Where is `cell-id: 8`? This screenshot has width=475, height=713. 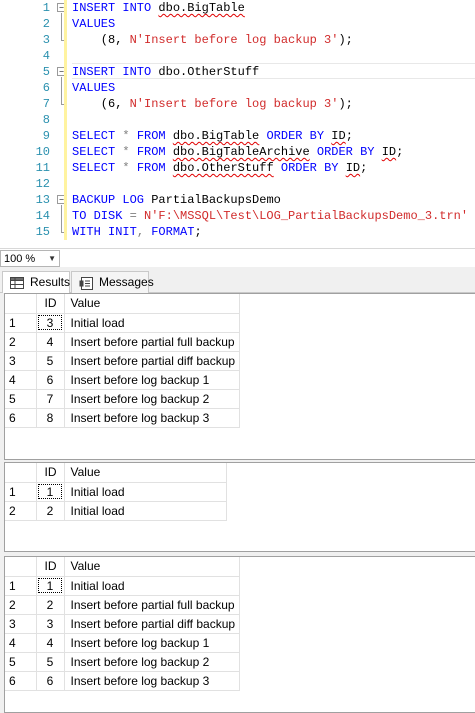 cell-id: 8 is located at coordinates (50, 418).